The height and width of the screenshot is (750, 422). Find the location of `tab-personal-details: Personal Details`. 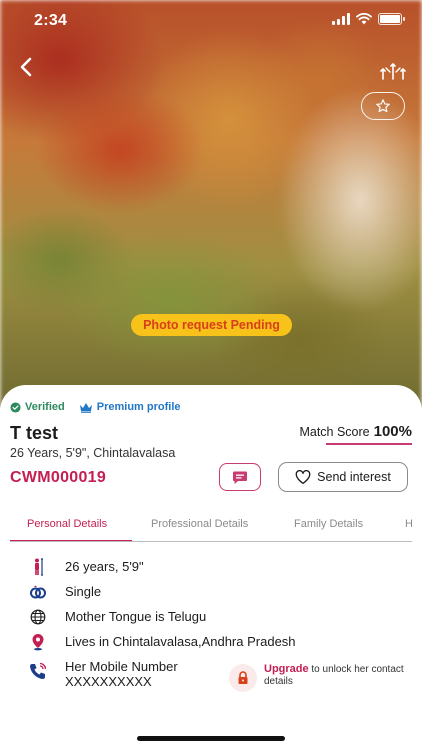

tab-personal-details: Personal Details is located at coordinates (67, 524).